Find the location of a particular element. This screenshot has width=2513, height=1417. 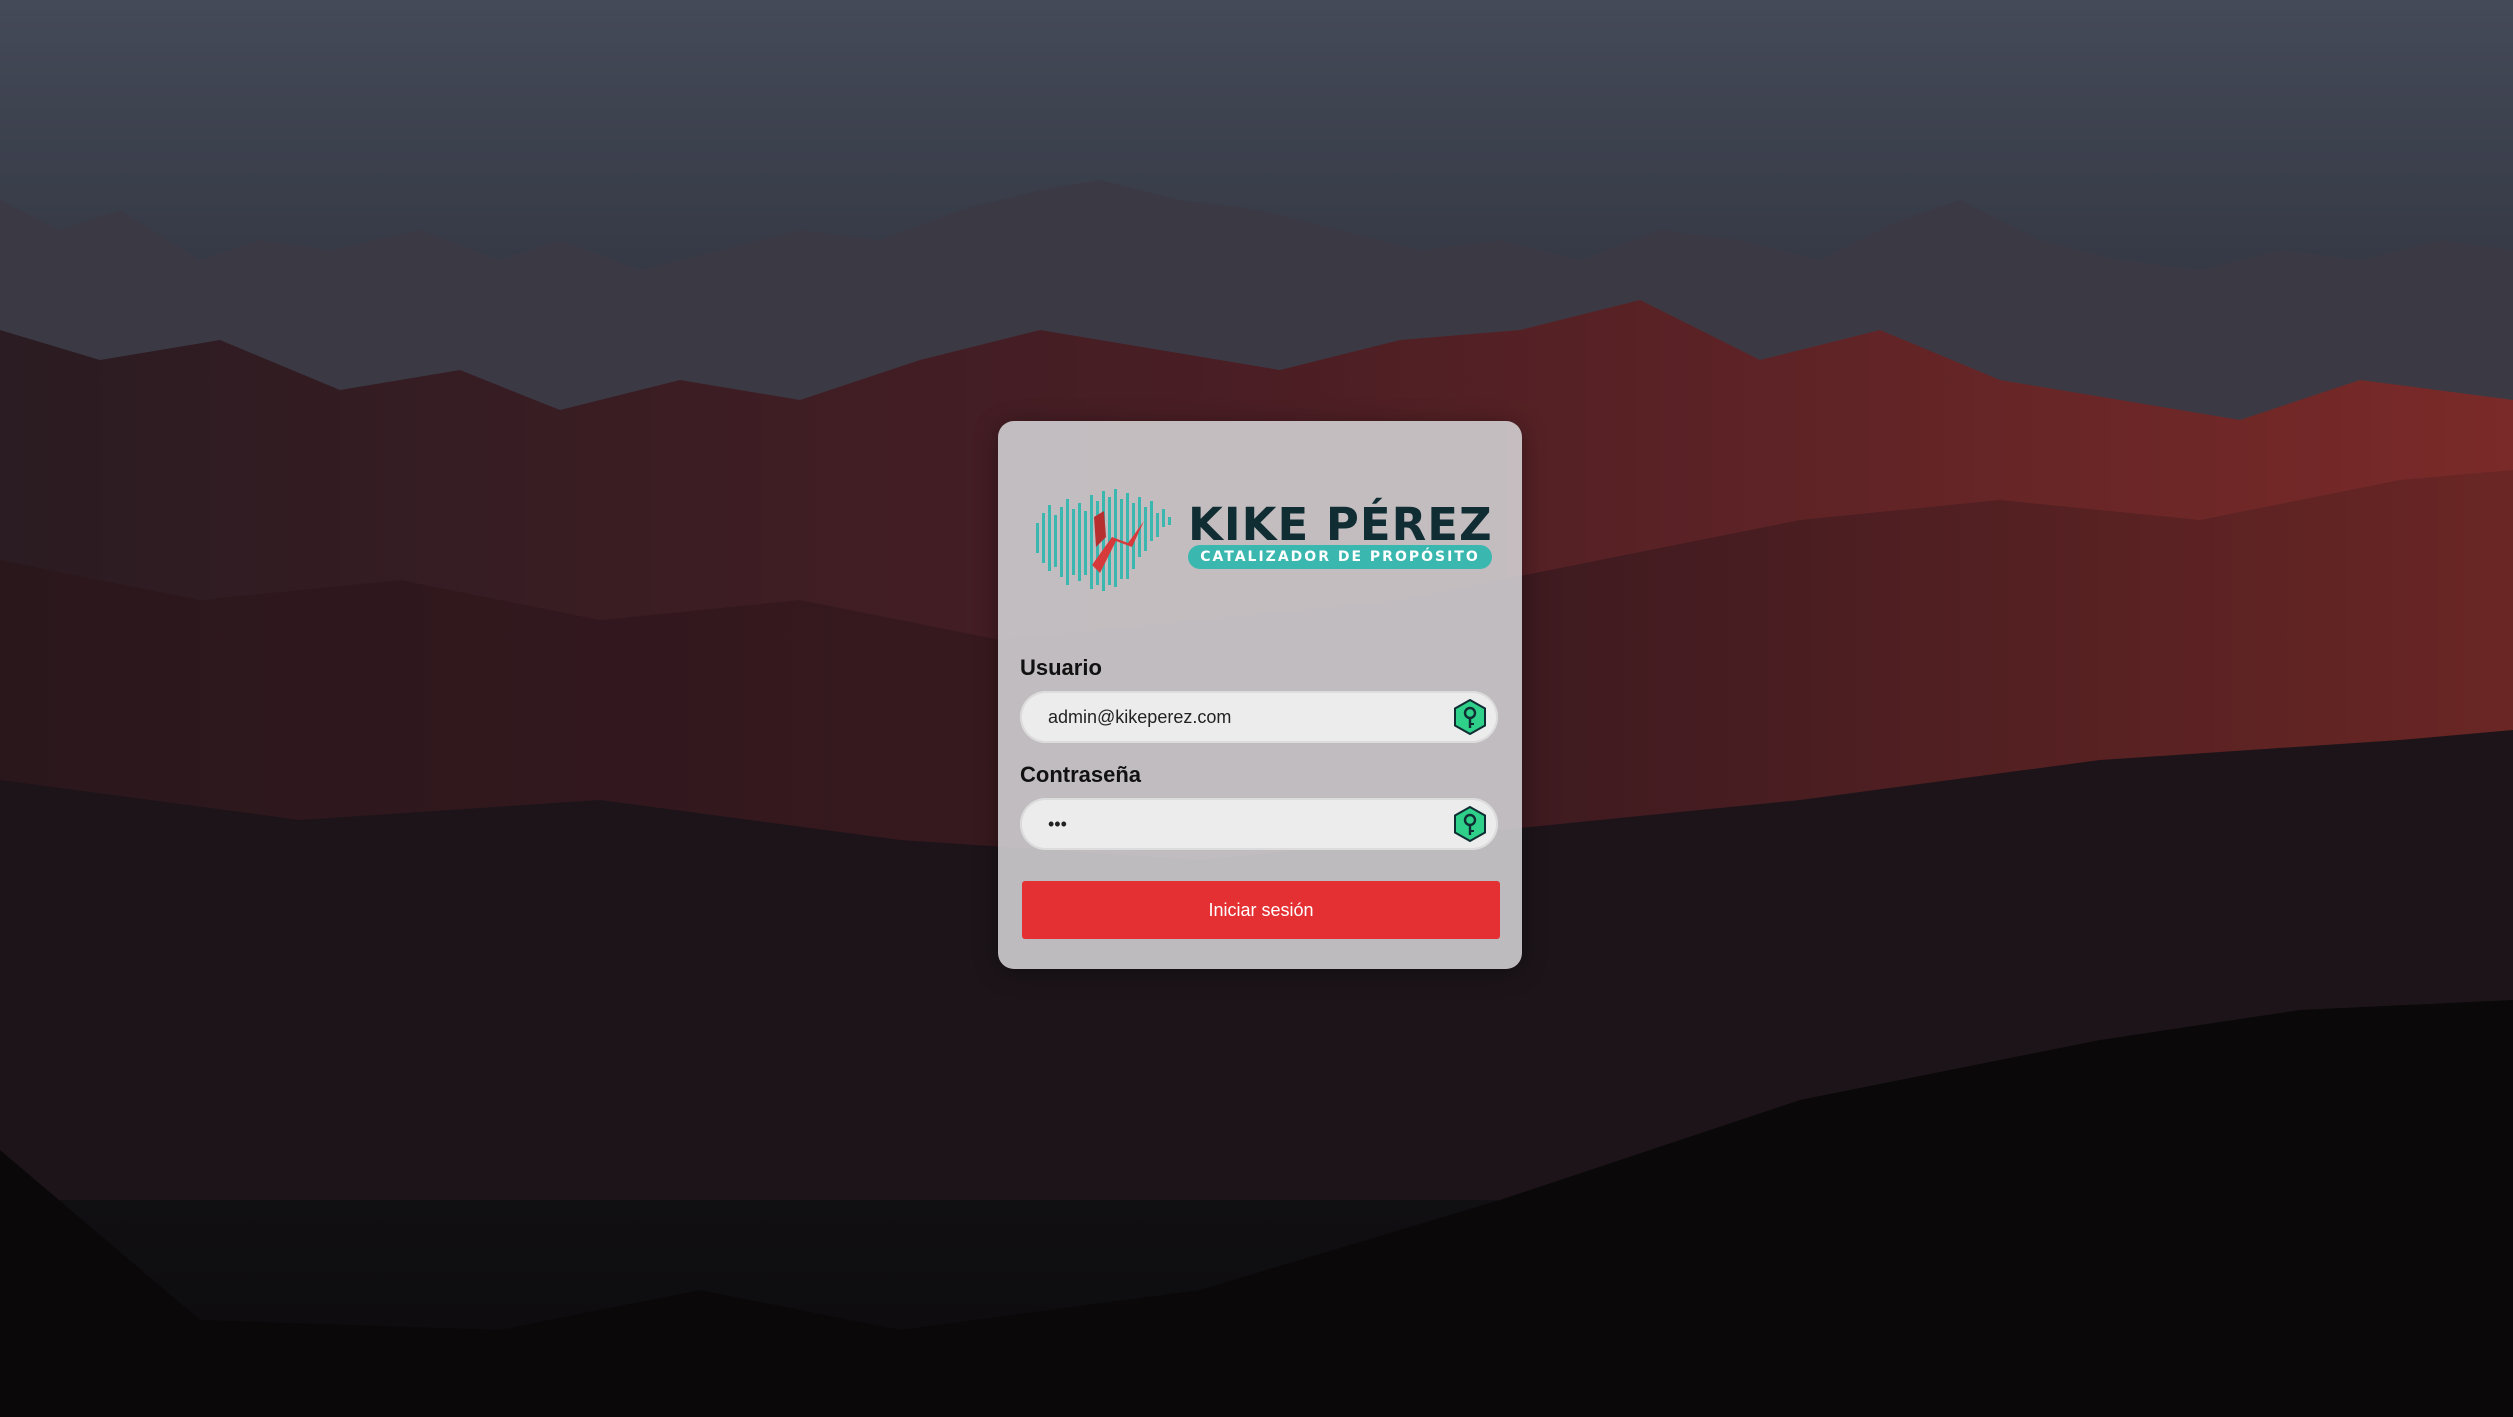

username-label: Usuario is located at coordinates (1061, 667).